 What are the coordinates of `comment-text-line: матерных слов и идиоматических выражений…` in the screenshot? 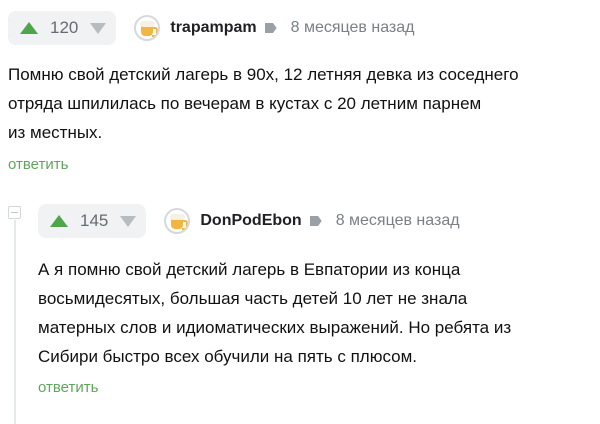 It's located at (275, 327).